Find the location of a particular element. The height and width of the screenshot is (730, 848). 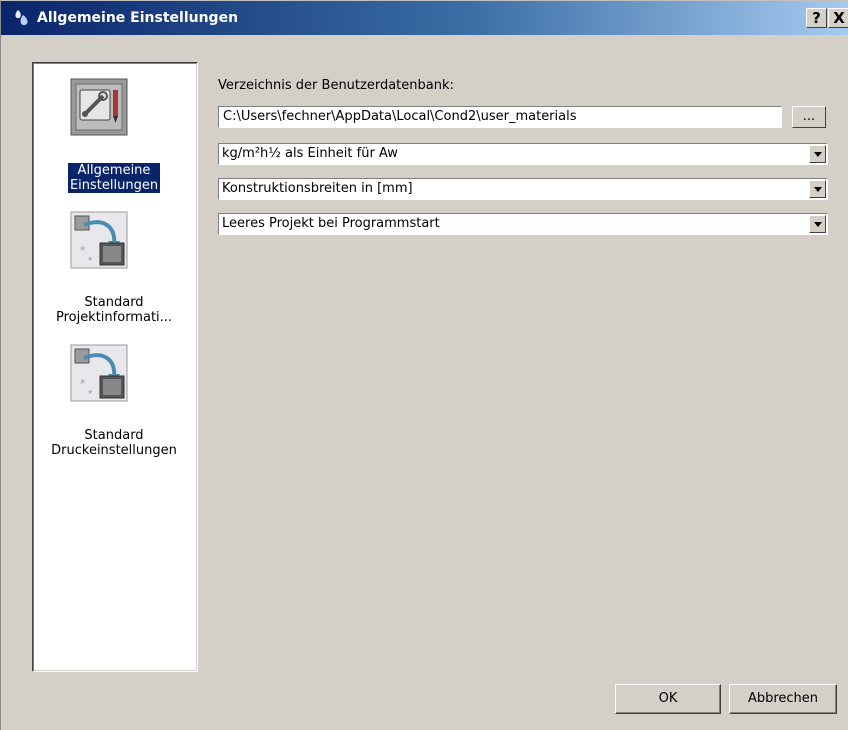

title-bar: Allgemeine Einstellungen ? X is located at coordinates (424, 18).